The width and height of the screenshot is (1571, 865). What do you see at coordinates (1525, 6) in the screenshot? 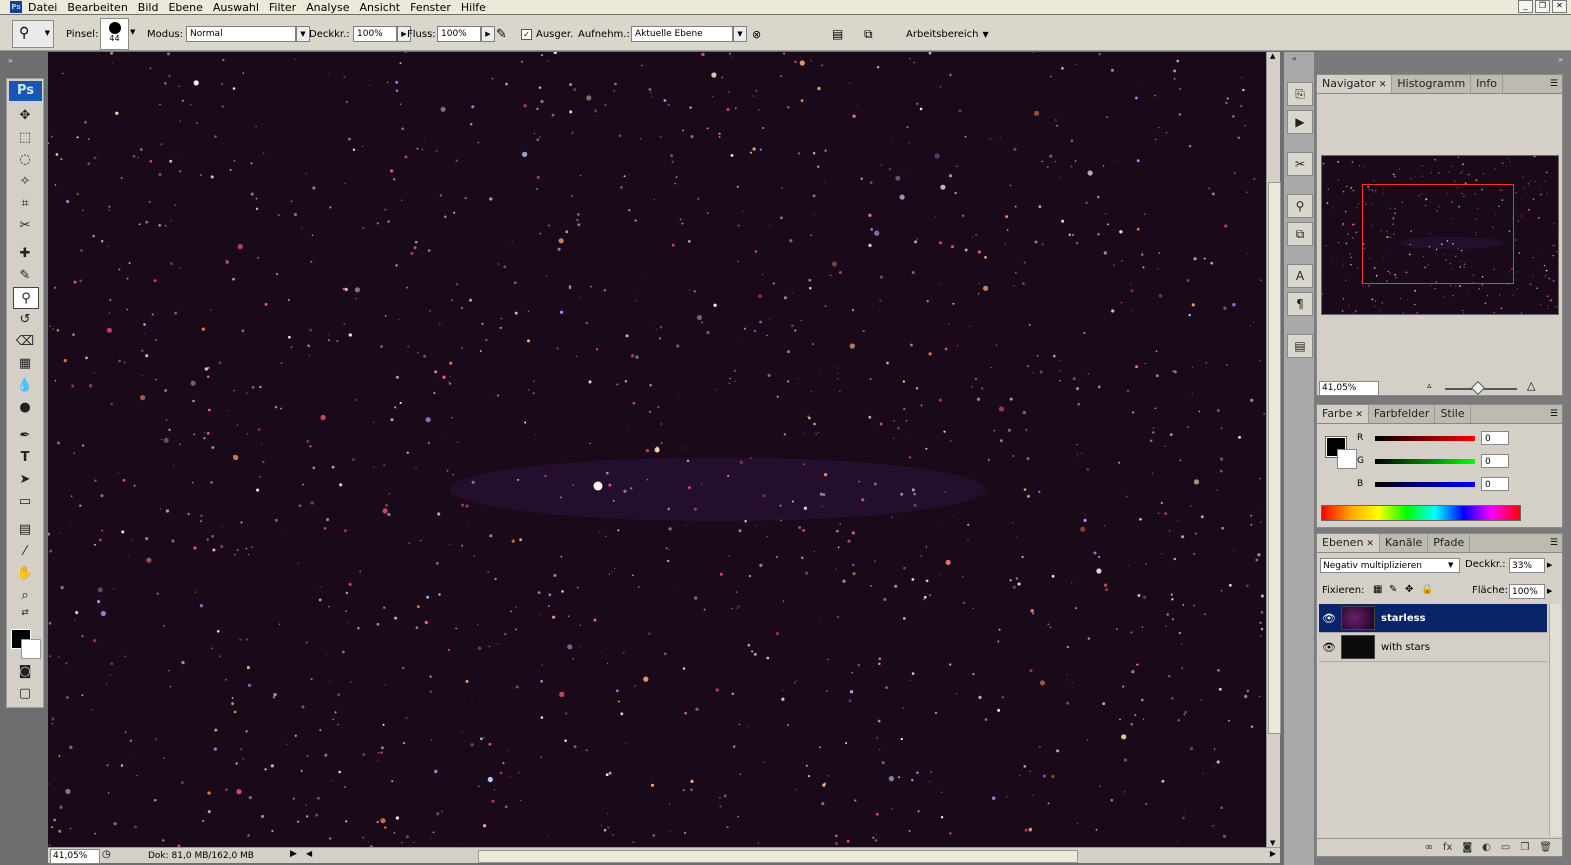
I see `minimize-icon: _` at bounding box center [1525, 6].